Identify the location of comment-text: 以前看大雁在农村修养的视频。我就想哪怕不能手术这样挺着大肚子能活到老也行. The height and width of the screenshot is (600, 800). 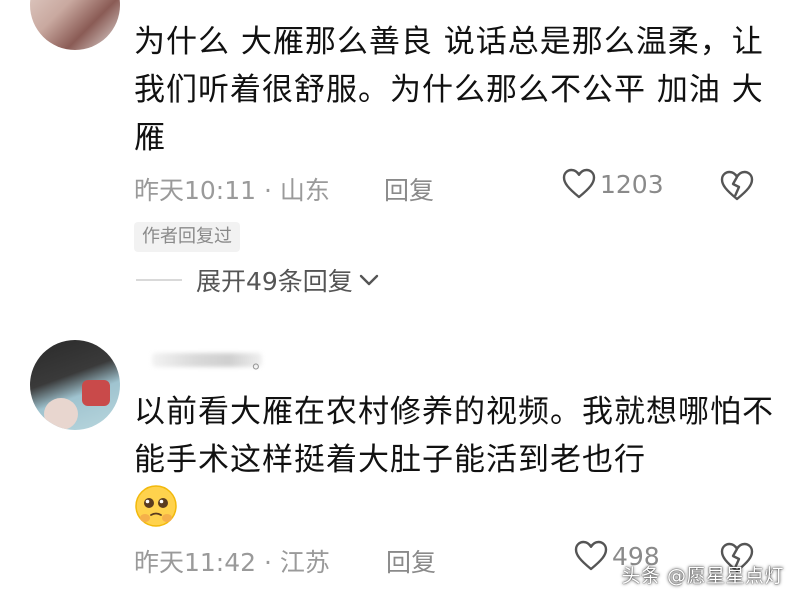
(454, 436).